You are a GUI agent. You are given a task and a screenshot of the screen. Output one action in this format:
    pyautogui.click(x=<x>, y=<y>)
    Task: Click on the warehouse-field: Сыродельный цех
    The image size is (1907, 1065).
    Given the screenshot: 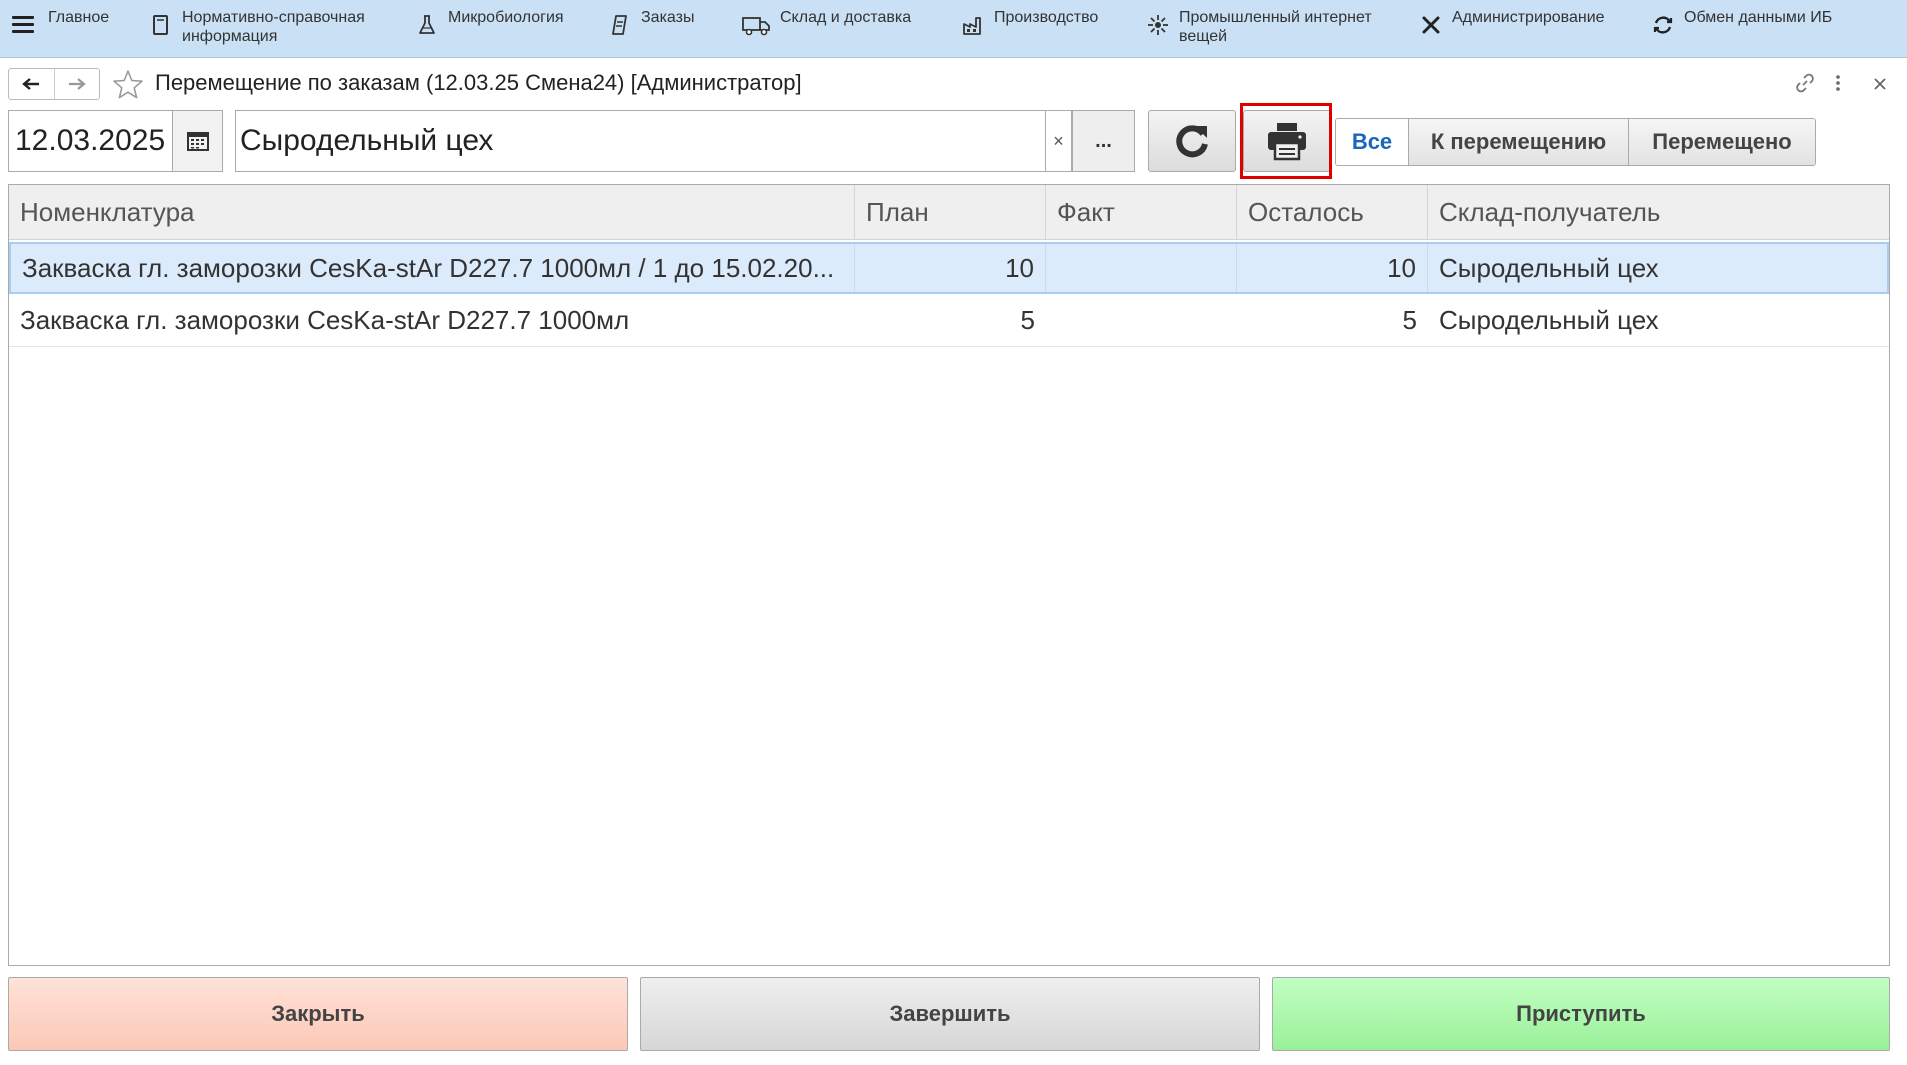 What is the action you would take?
    pyautogui.click(x=640, y=141)
    